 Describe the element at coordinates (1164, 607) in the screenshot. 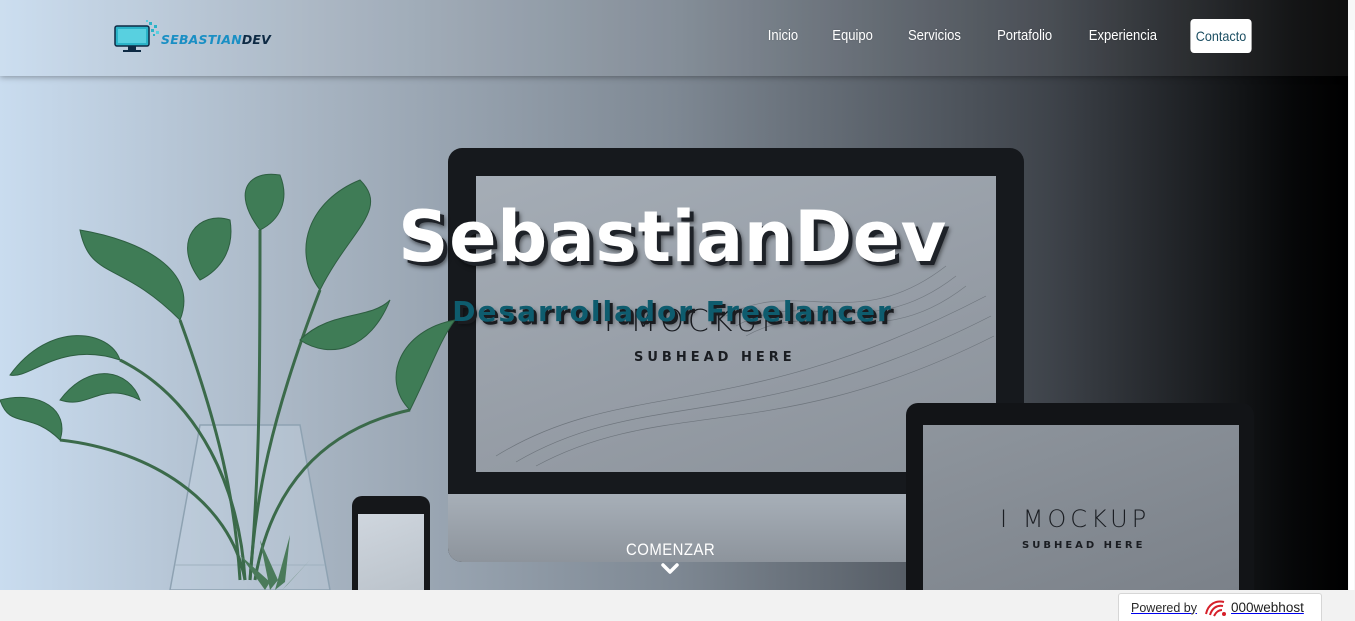

I see `powered-by-label: Powered by` at that location.